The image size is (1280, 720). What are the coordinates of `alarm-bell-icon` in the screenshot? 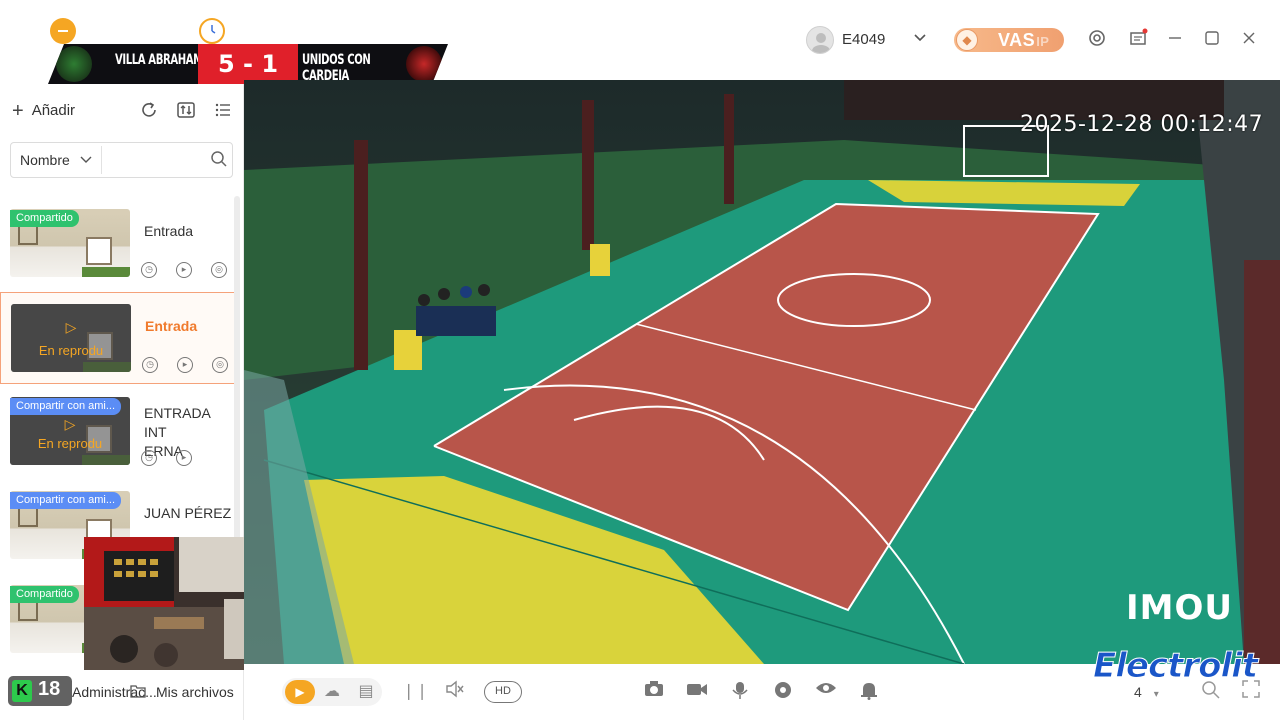 It's located at (869, 692).